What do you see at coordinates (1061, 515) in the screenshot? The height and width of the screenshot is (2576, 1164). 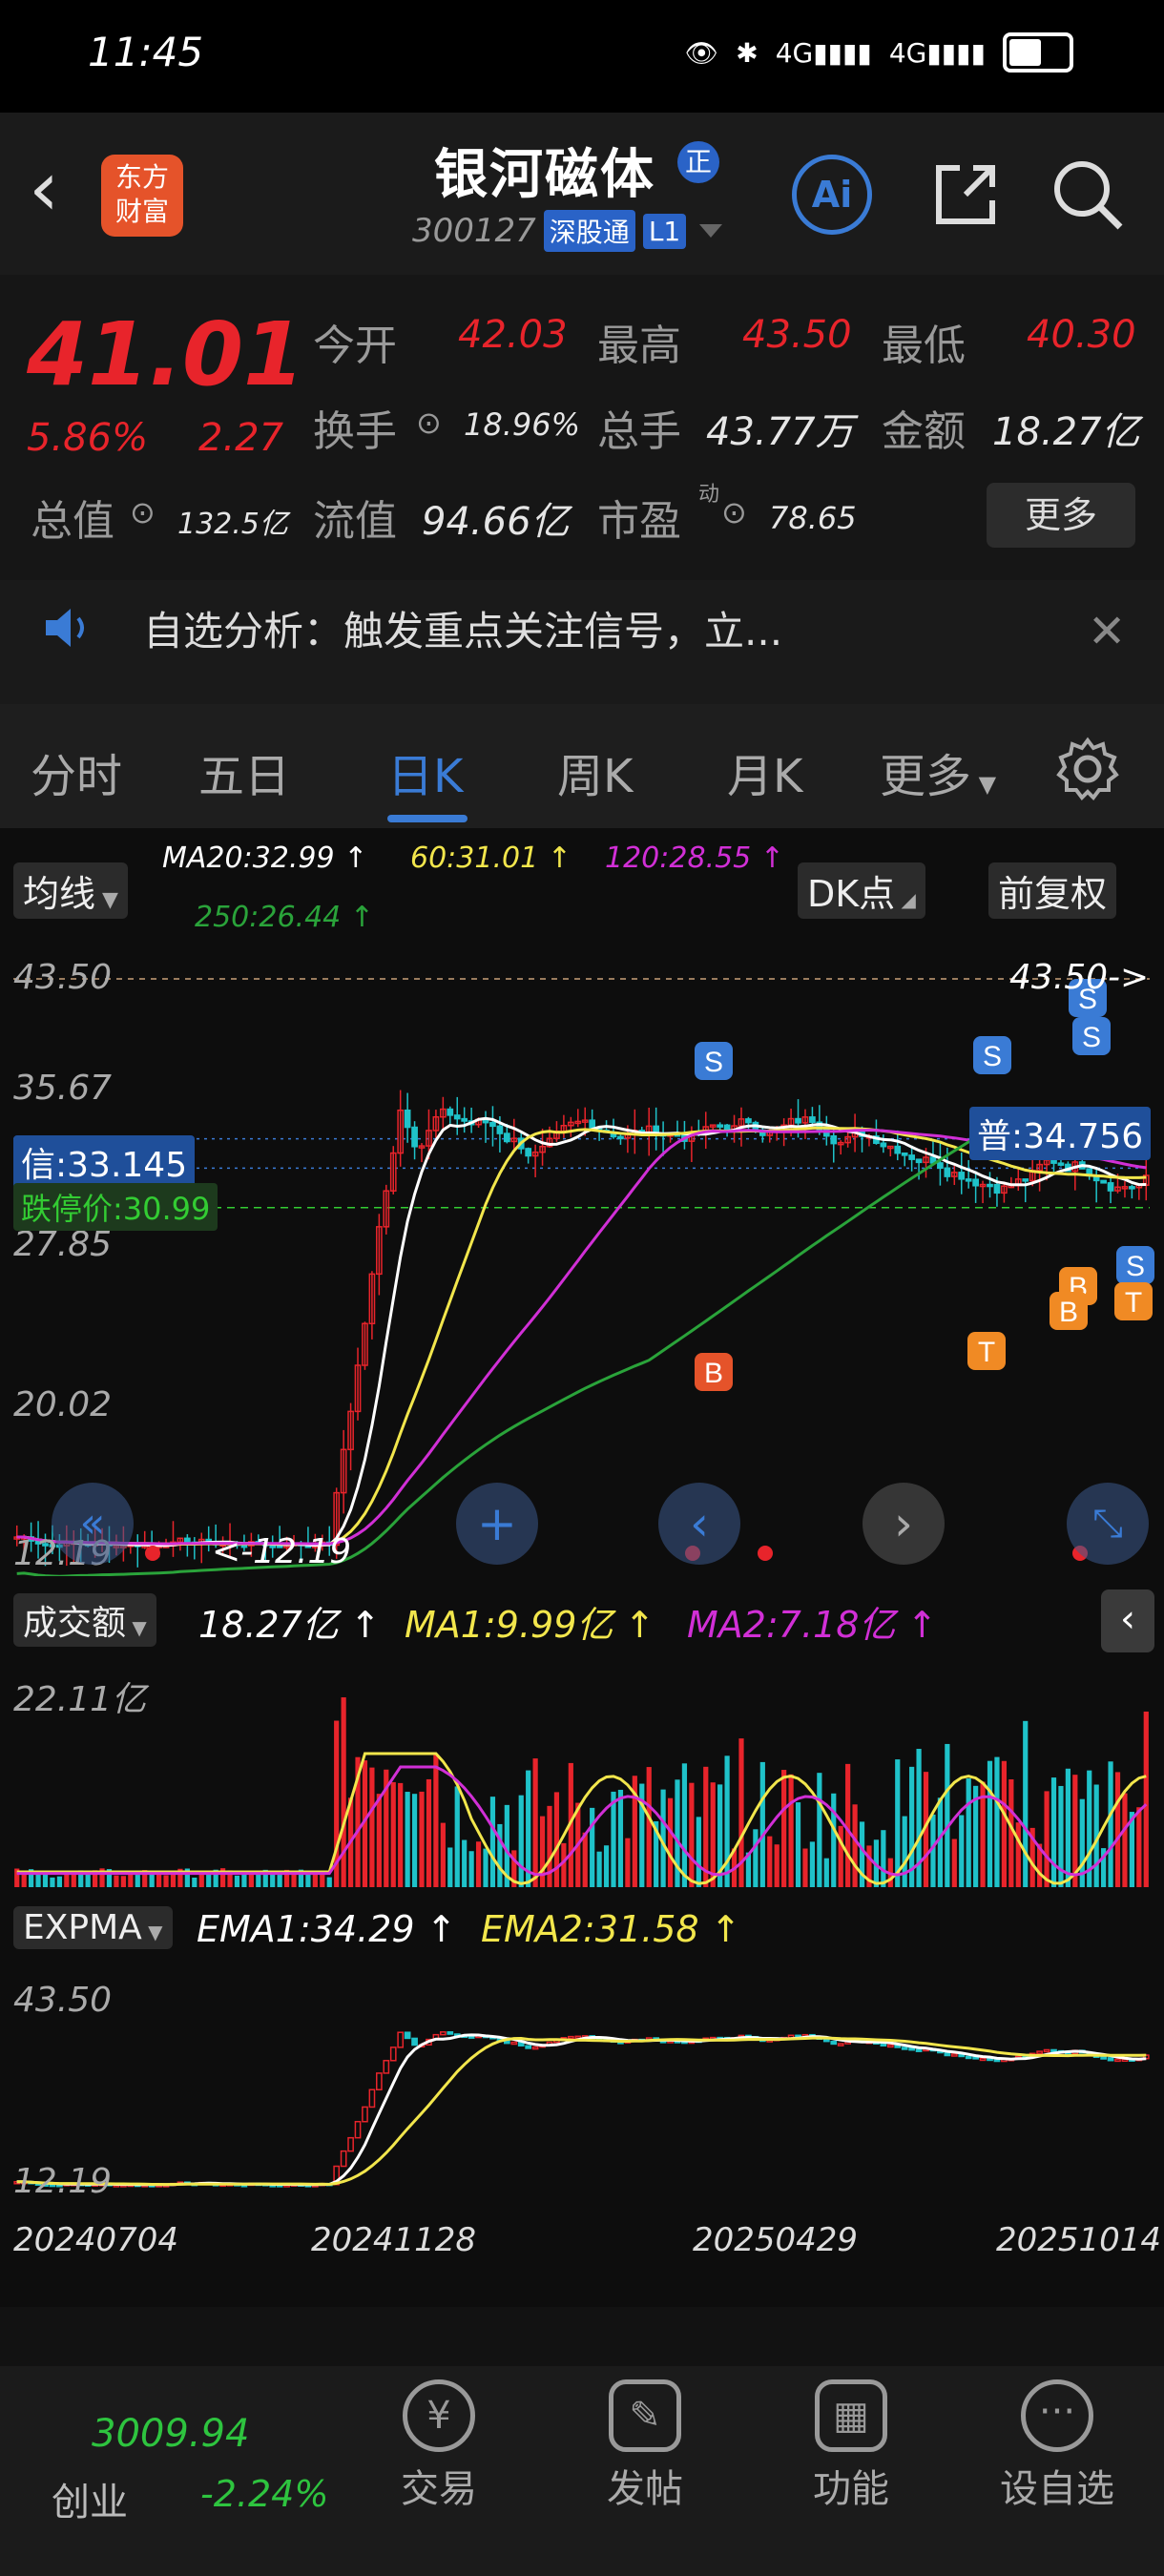 I see `more-quote-button: 更多` at bounding box center [1061, 515].